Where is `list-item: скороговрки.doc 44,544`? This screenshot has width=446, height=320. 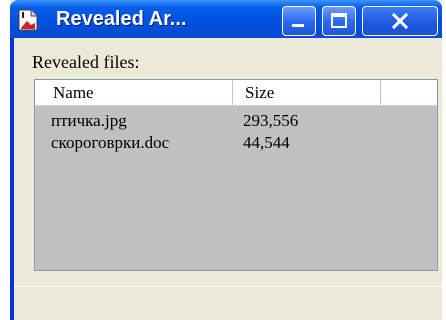 list-item: скороговрки.doc 44,544 is located at coordinates (236, 143).